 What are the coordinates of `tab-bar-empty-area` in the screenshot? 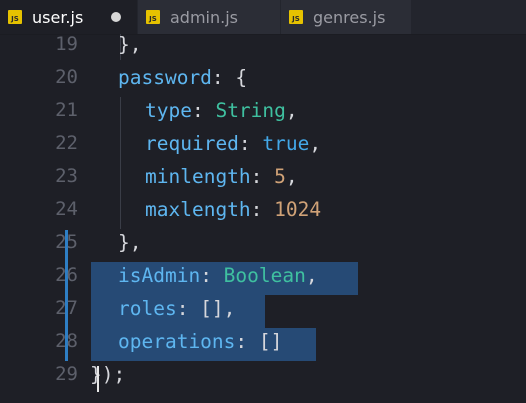 It's located at (468, 17).